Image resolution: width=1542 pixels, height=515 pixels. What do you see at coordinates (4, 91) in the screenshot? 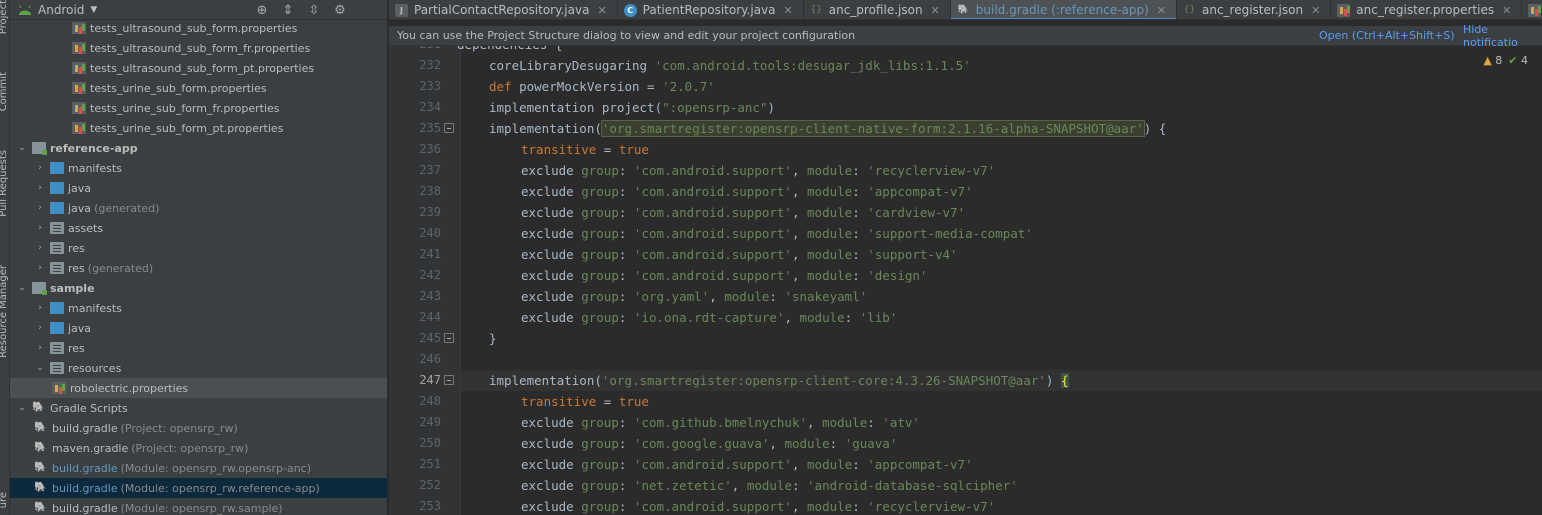
I see `commit-tool-button: Commit` at bounding box center [4, 91].